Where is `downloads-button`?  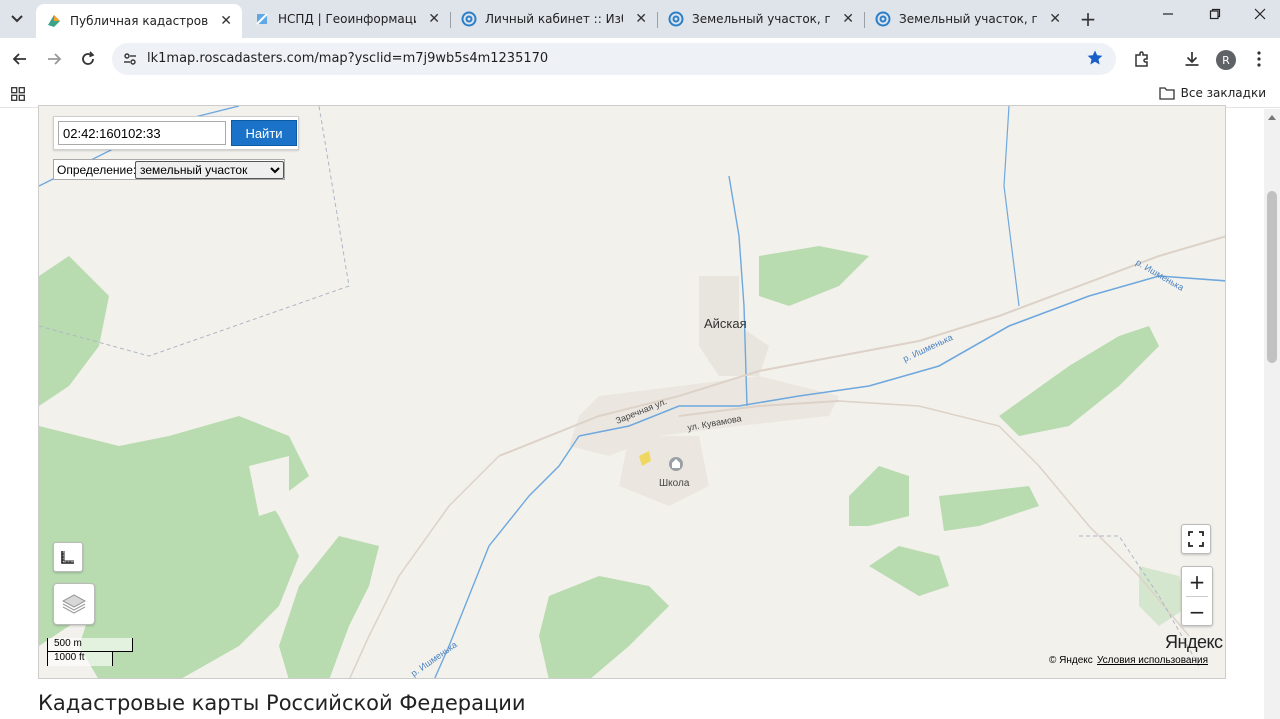
downloads-button is located at coordinates (1192, 59).